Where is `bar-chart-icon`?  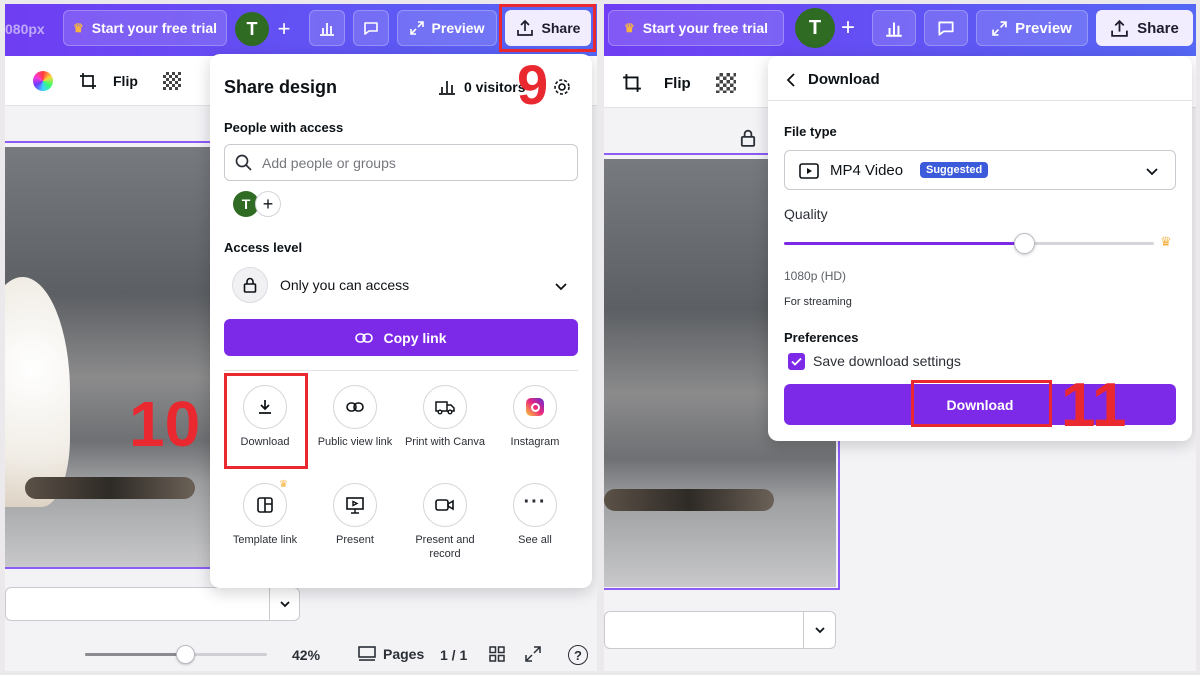
bar-chart-icon is located at coordinates (447, 88).